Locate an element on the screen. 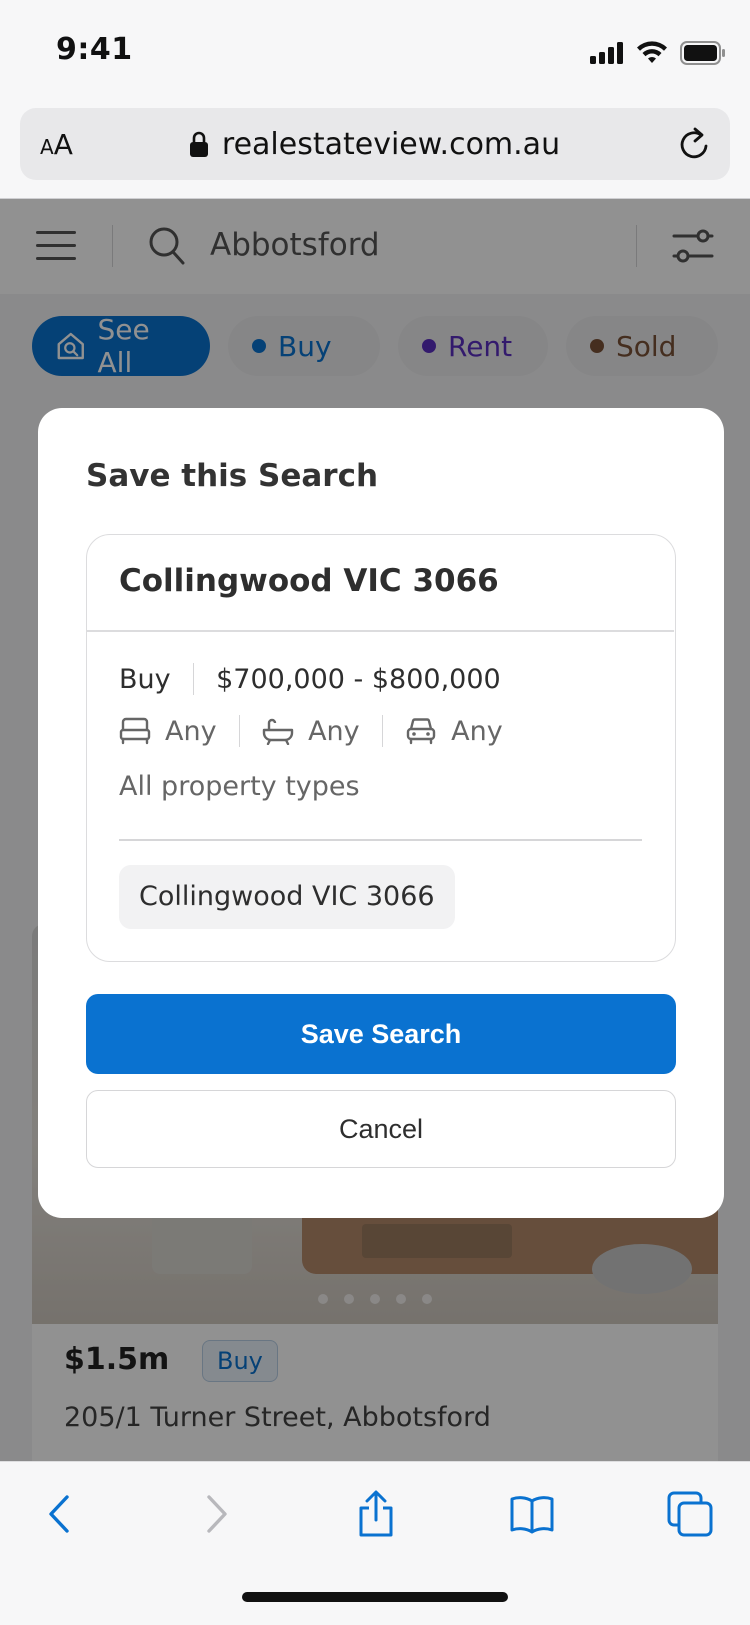 The width and height of the screenshot is (750, 1625). location-chip: Collingwood VIC 3066 is located at coordinates (287, 897).